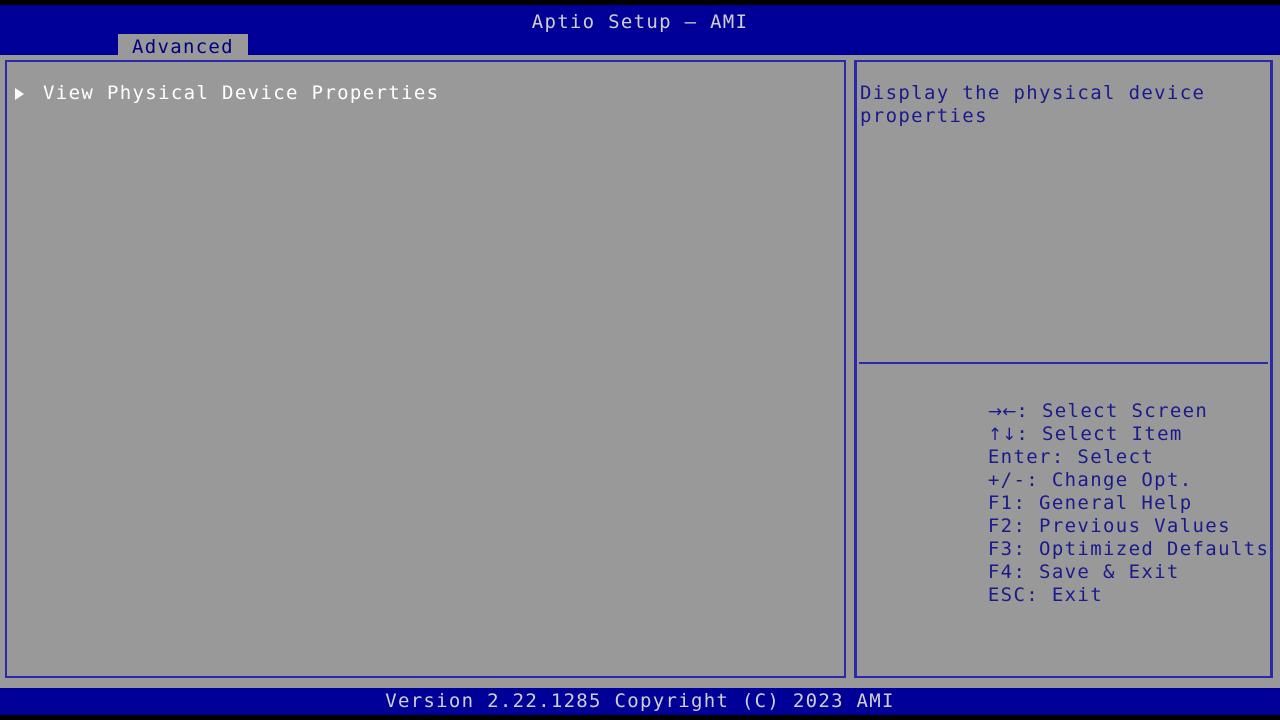  Describe the element at coordinates (1112, 434) in the screenshot. I see `key-legend-action: Select Item` at that location.